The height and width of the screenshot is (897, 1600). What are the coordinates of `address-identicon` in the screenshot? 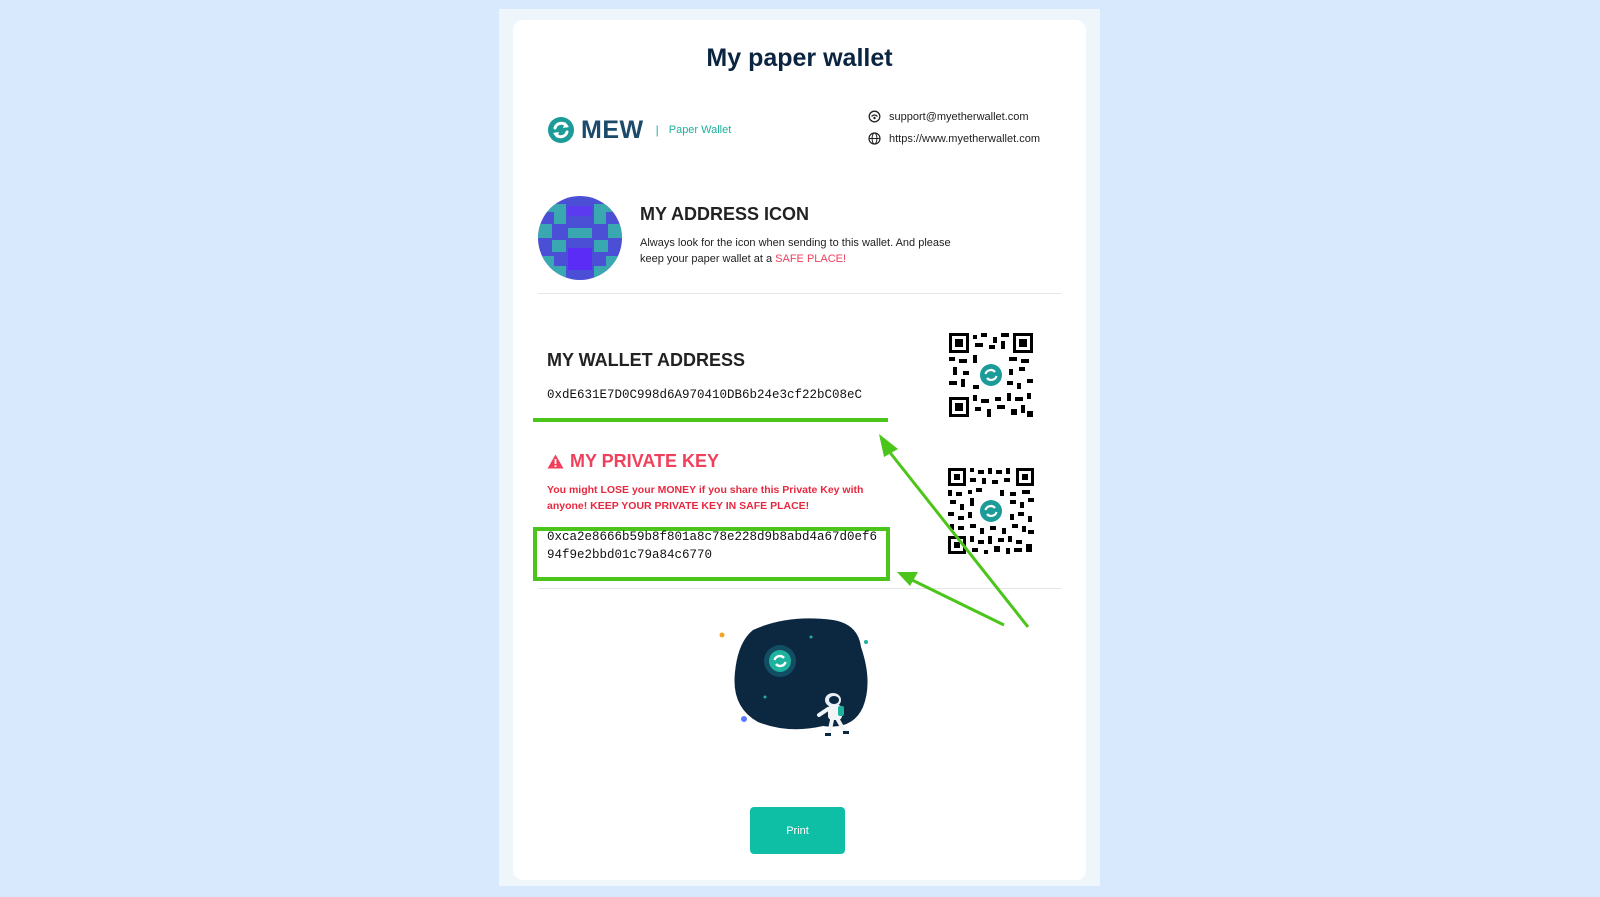 It's located at (580, 238).